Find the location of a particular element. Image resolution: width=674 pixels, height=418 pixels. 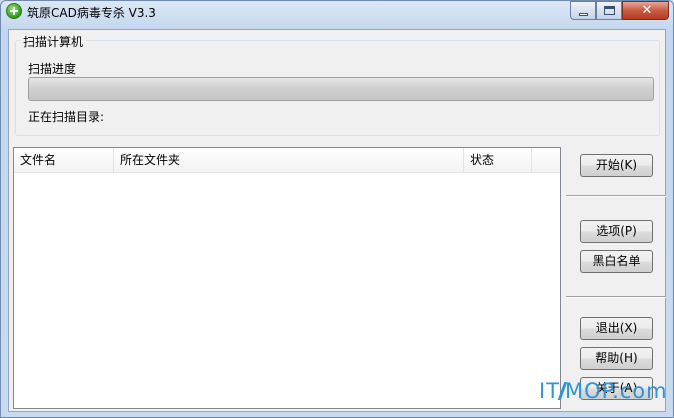

close-button: ✕ is located at coordinates (645, 10).